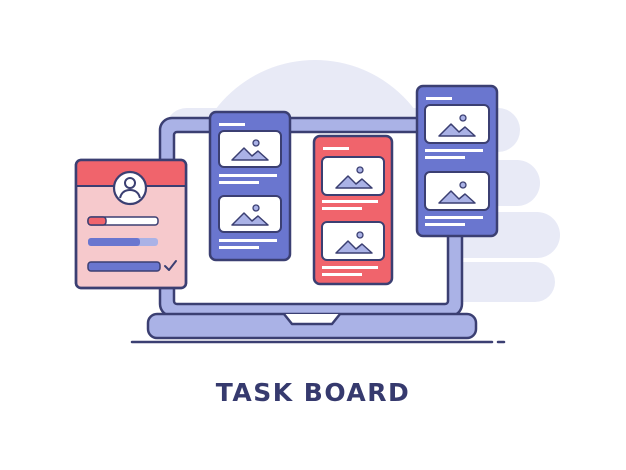 The width and height of the screenshot is (626, 470). I want to click on profile-card, so click(131, 224).